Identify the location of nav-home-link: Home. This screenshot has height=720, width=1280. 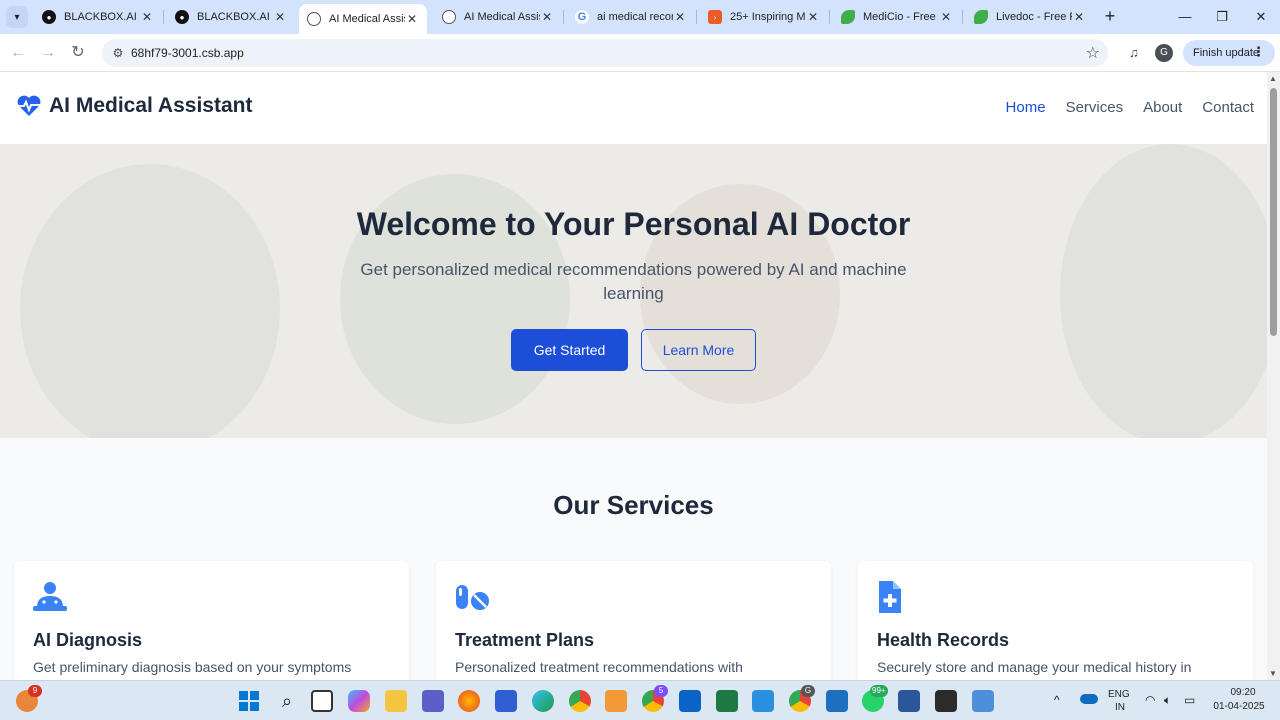
(1026, 107).